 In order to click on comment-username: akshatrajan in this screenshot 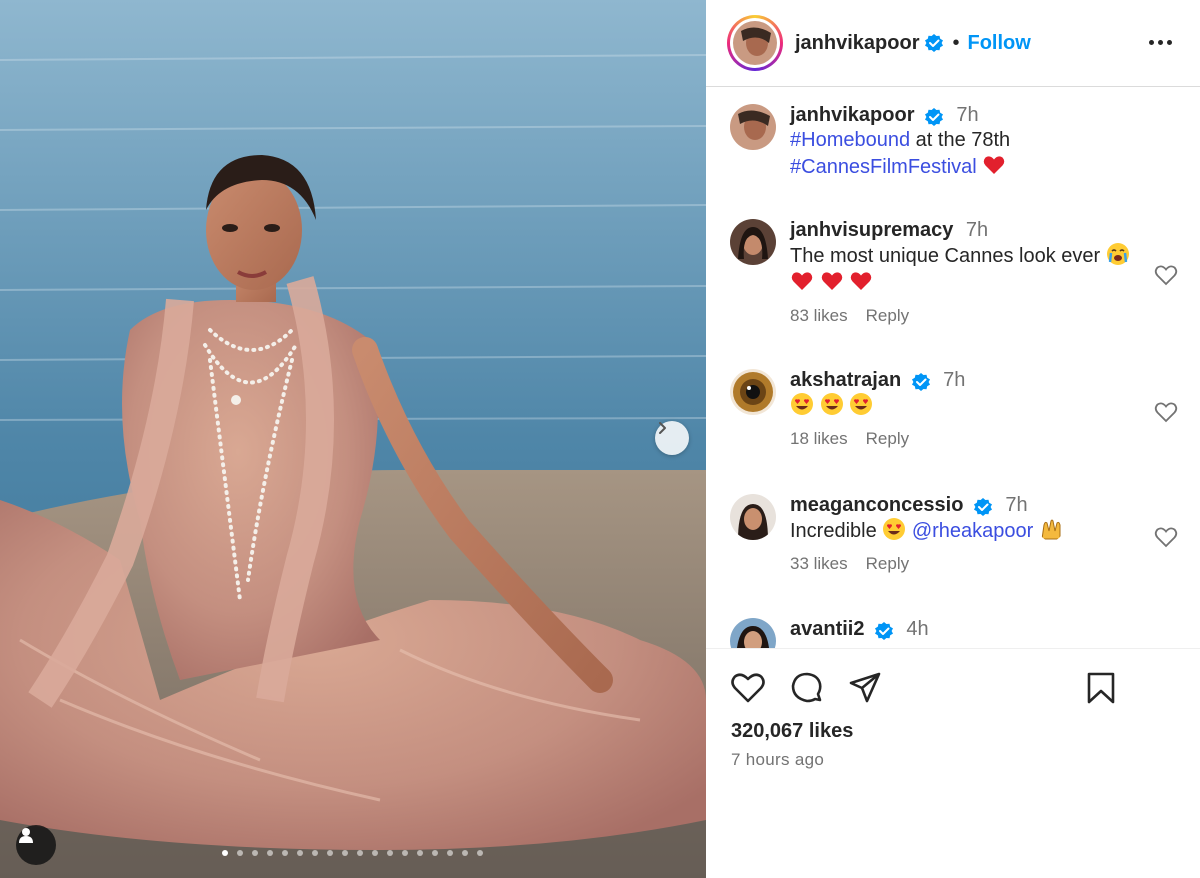, I will do `click(845, 380)`.